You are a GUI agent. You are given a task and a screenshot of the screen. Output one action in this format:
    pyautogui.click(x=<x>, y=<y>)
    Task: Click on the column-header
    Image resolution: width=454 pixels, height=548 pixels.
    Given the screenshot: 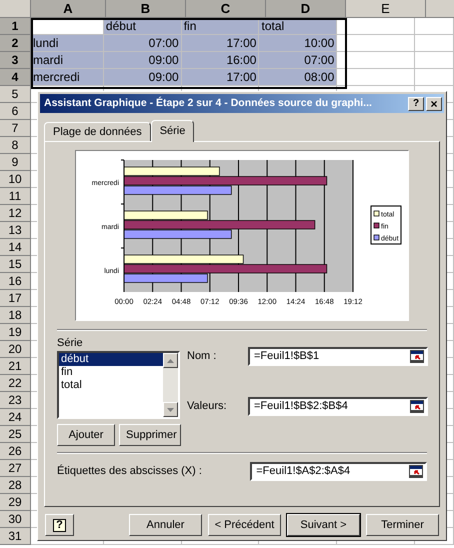 What is the action you would take?
    pyautogui.click(x=440, y=9)
    